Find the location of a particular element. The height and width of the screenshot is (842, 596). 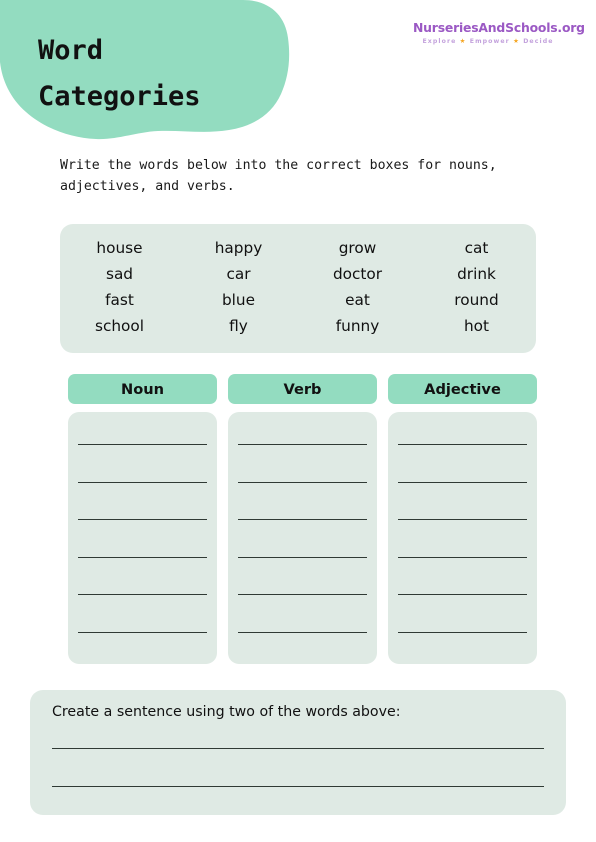

word-bank-column: cat drink round hot is located at coordinates (476, 294).